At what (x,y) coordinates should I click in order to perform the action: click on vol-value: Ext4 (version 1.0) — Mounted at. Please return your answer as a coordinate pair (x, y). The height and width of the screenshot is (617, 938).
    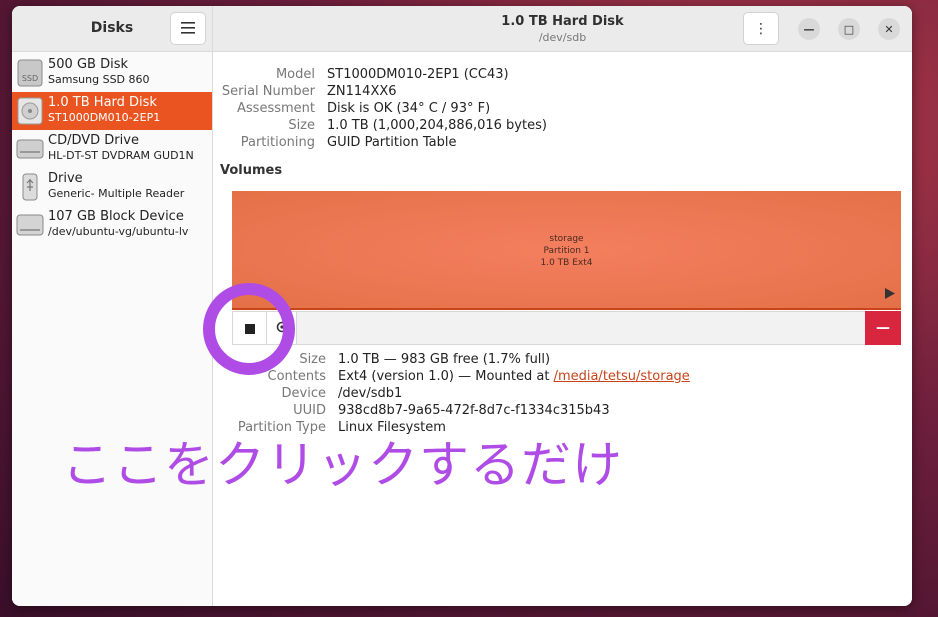
    Looking at the image, I should click on (446, 376).